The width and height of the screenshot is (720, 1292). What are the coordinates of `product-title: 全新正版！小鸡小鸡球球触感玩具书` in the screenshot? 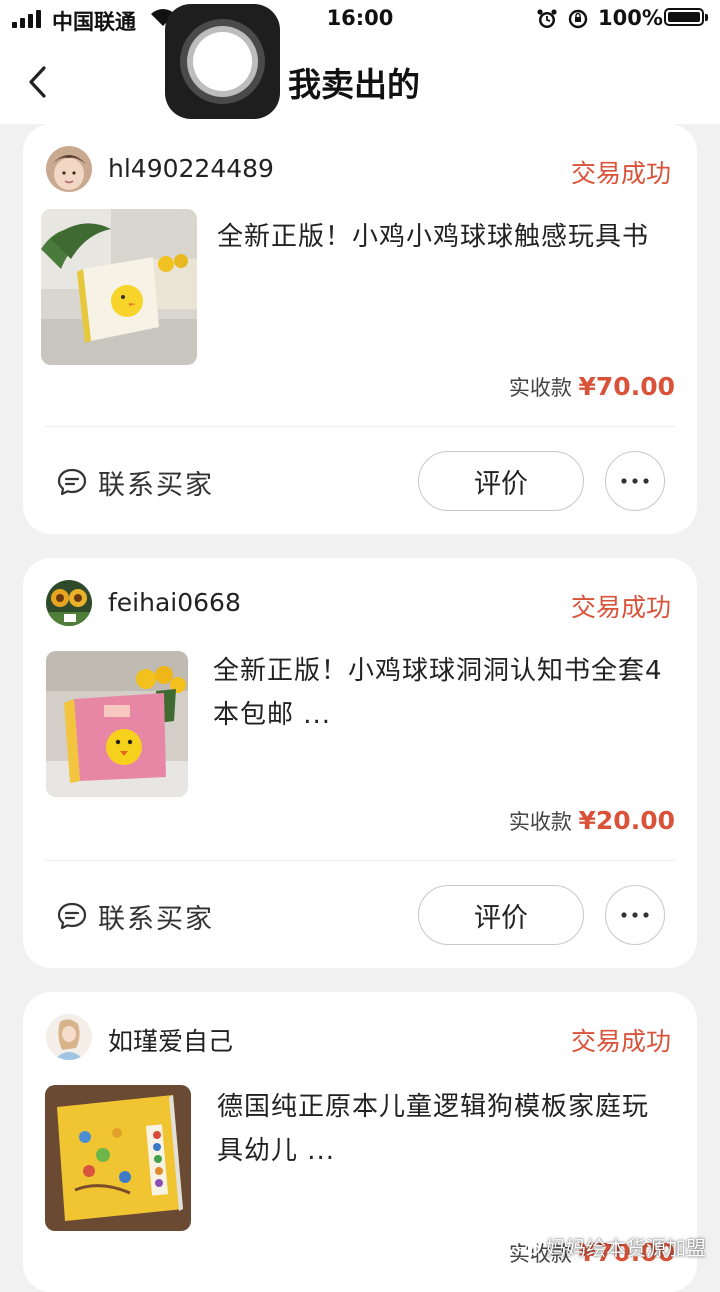 It's located at (446, 237).